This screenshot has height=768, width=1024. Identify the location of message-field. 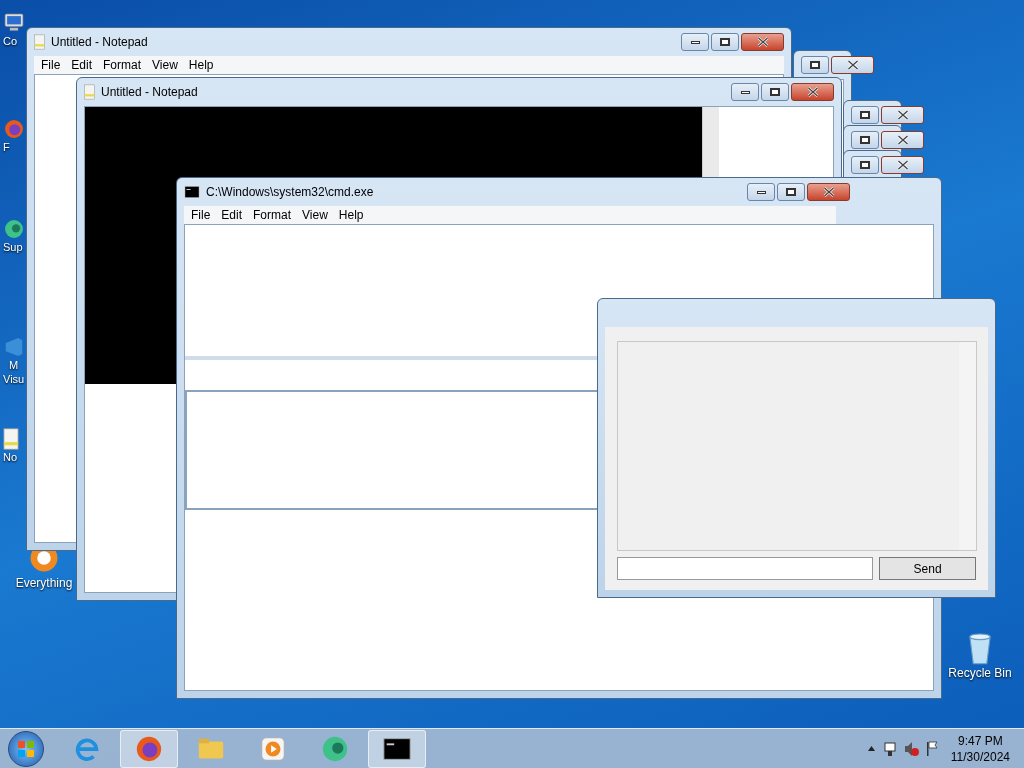
(745, 568).